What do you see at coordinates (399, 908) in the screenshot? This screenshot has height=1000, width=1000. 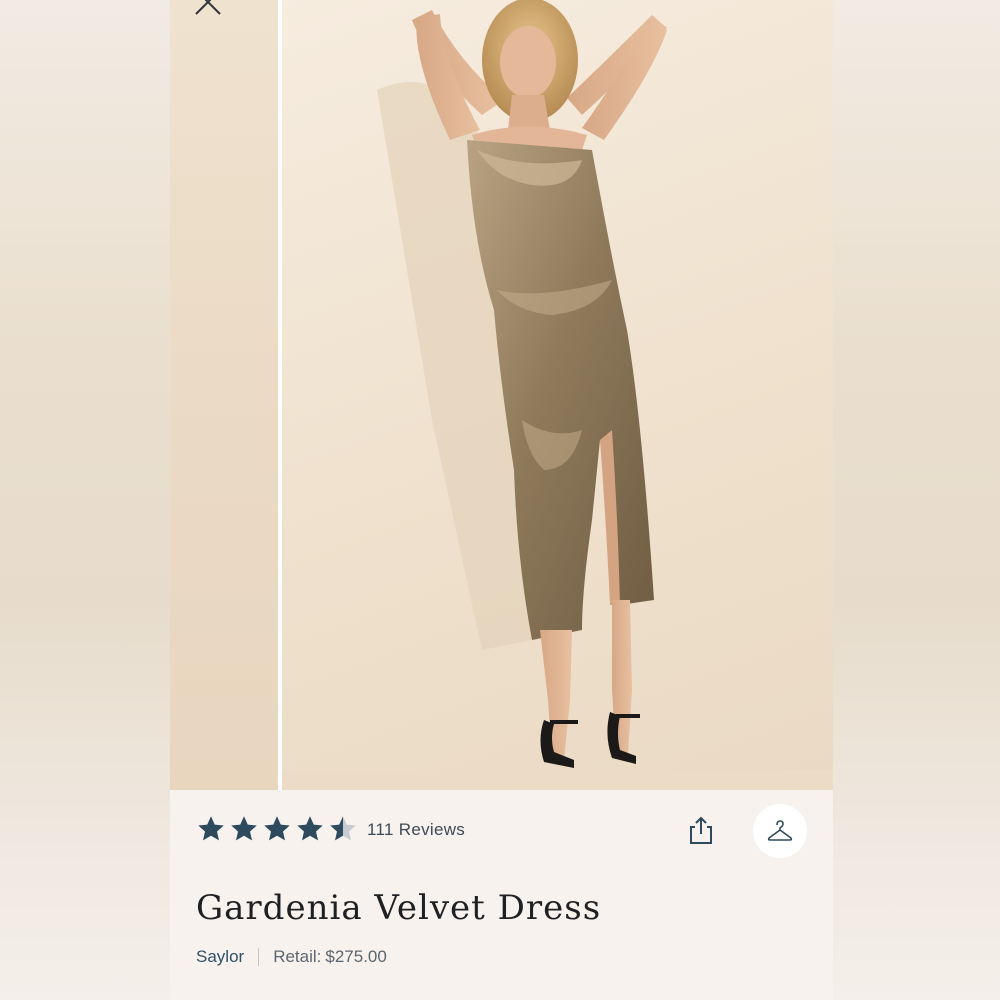 I see `product-title: Gardenia Velvet Dress` at bounding box center [399, 908].